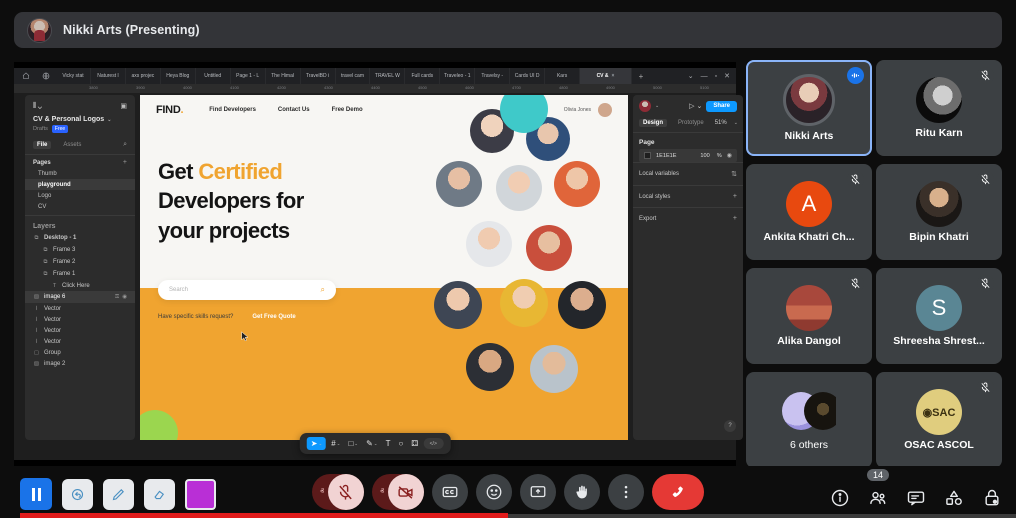  Describe the element at coordinates (80, 262) in the screenshot. I see `layer-item: ⧉ Frame 2` at that location.